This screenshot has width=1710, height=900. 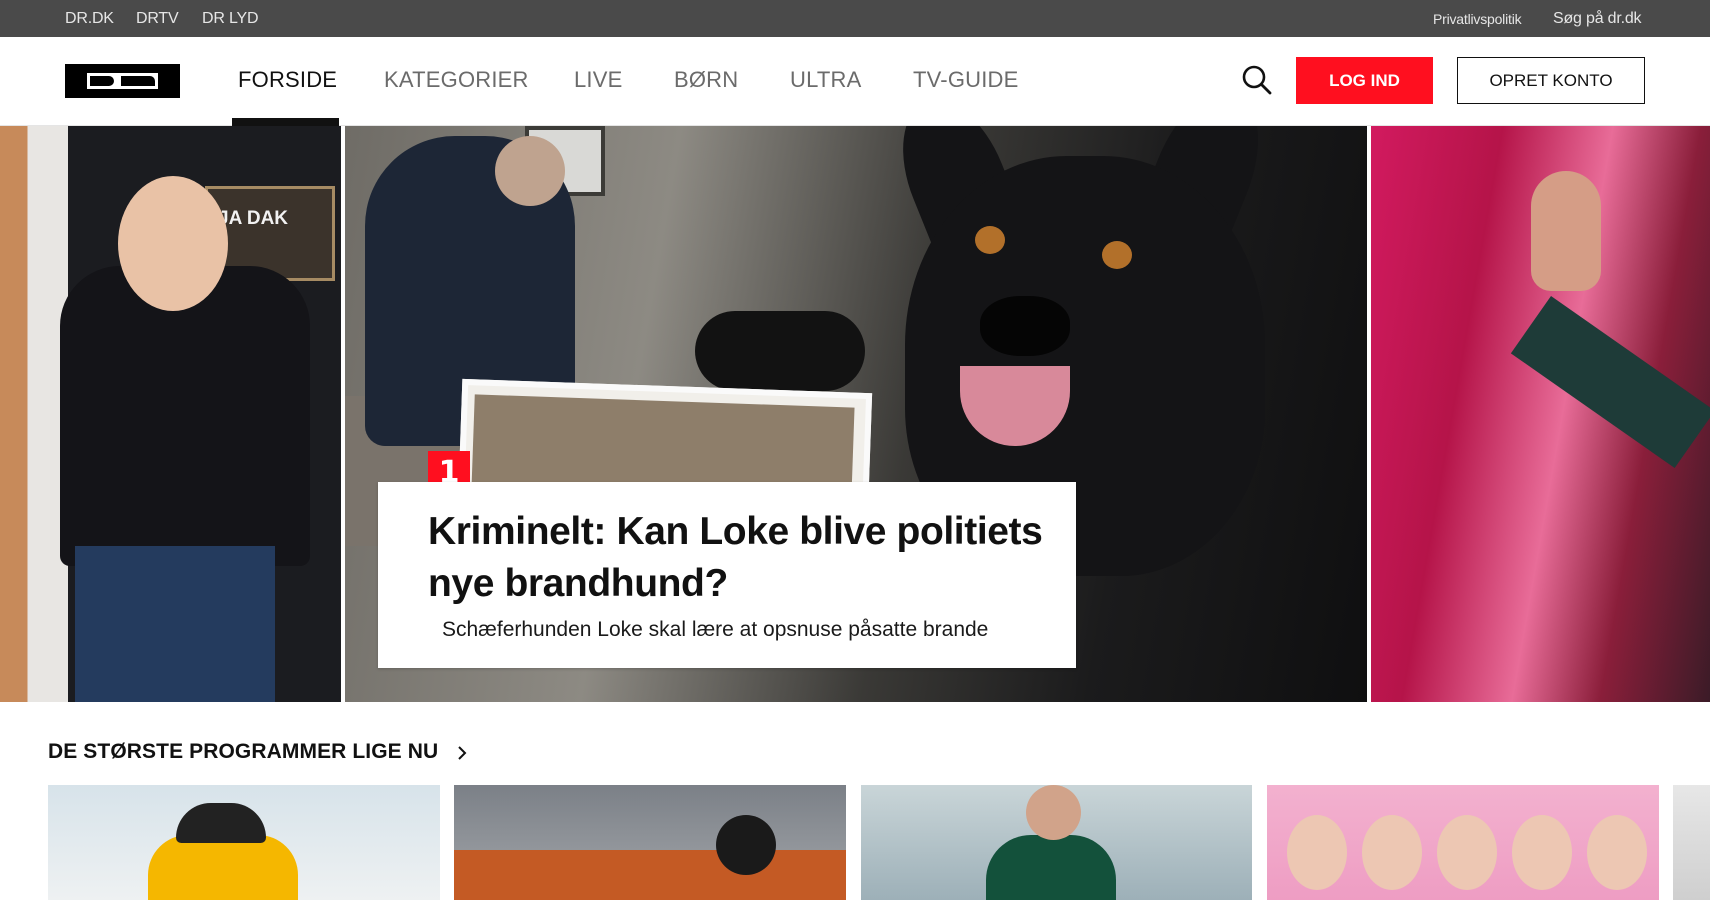 I want to click on active-nav-indicator, so click(x=285, y=122).